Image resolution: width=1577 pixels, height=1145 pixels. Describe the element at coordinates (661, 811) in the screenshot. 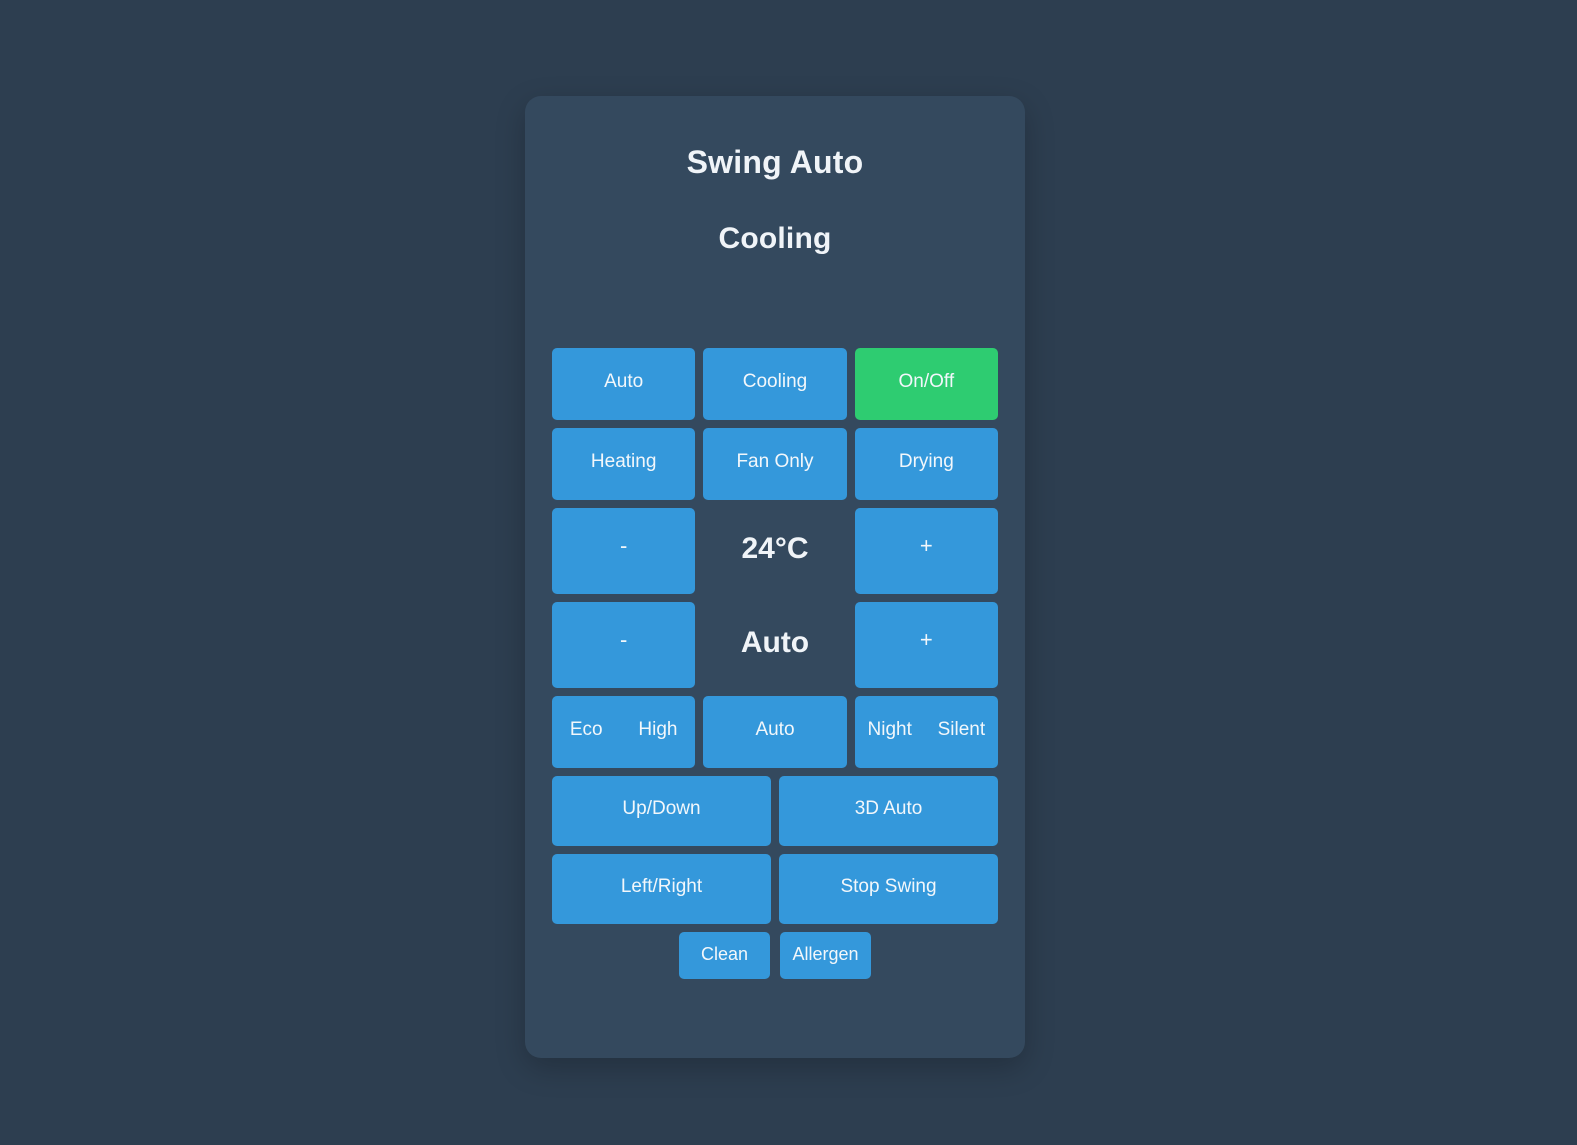

I see `swing-button-up-down: Up/Down` at that location.